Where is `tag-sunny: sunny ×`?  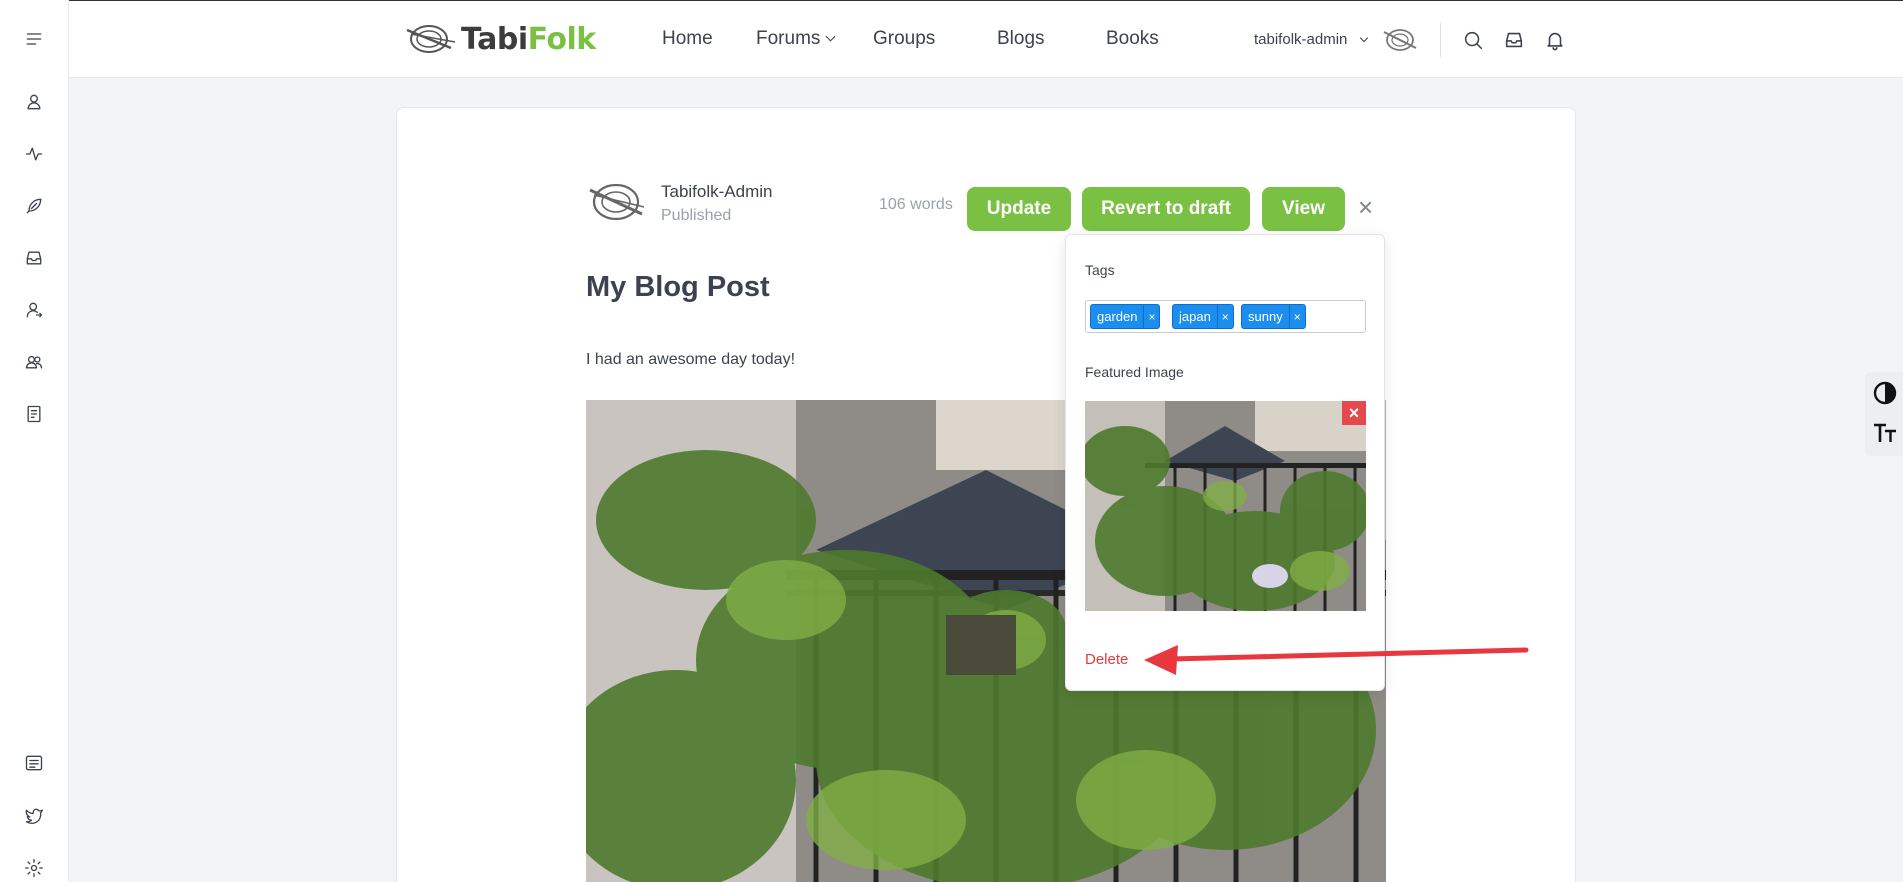
tag-sunny: sunny × is located at coordinates (1273, 316).